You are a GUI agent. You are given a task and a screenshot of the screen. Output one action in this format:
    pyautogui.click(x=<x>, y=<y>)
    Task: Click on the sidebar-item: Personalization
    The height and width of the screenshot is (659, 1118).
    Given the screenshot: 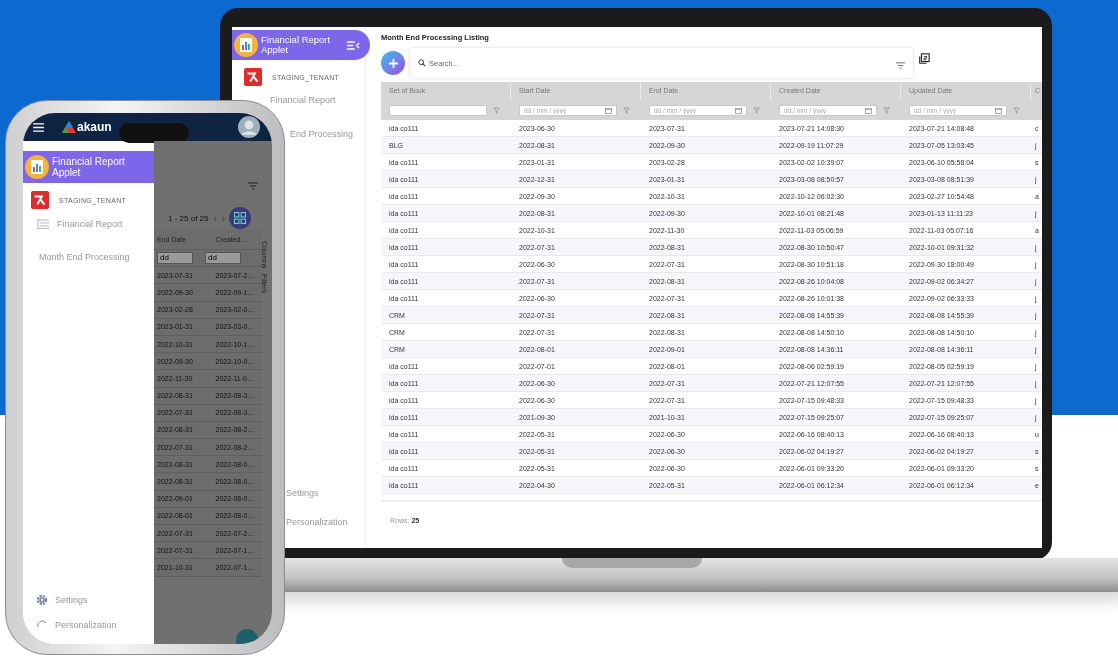 What is the action you would take?
    pyautogui.click(x=317, y=522)
    